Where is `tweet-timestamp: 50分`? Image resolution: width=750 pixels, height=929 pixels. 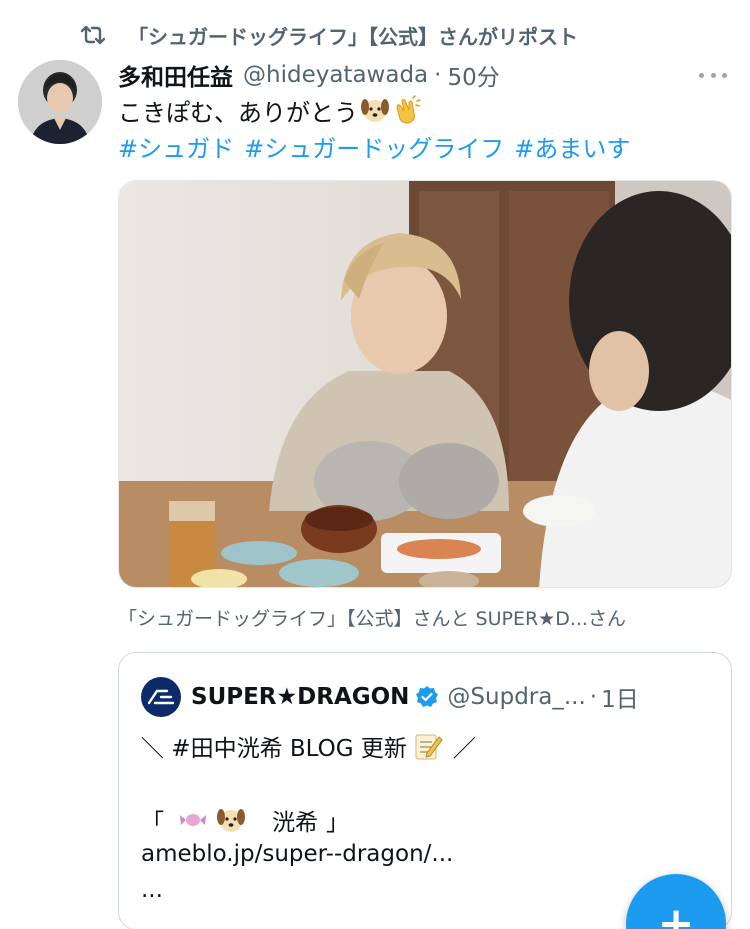
tweet-timestamp: 50分 is located at coordinates (473, 75).